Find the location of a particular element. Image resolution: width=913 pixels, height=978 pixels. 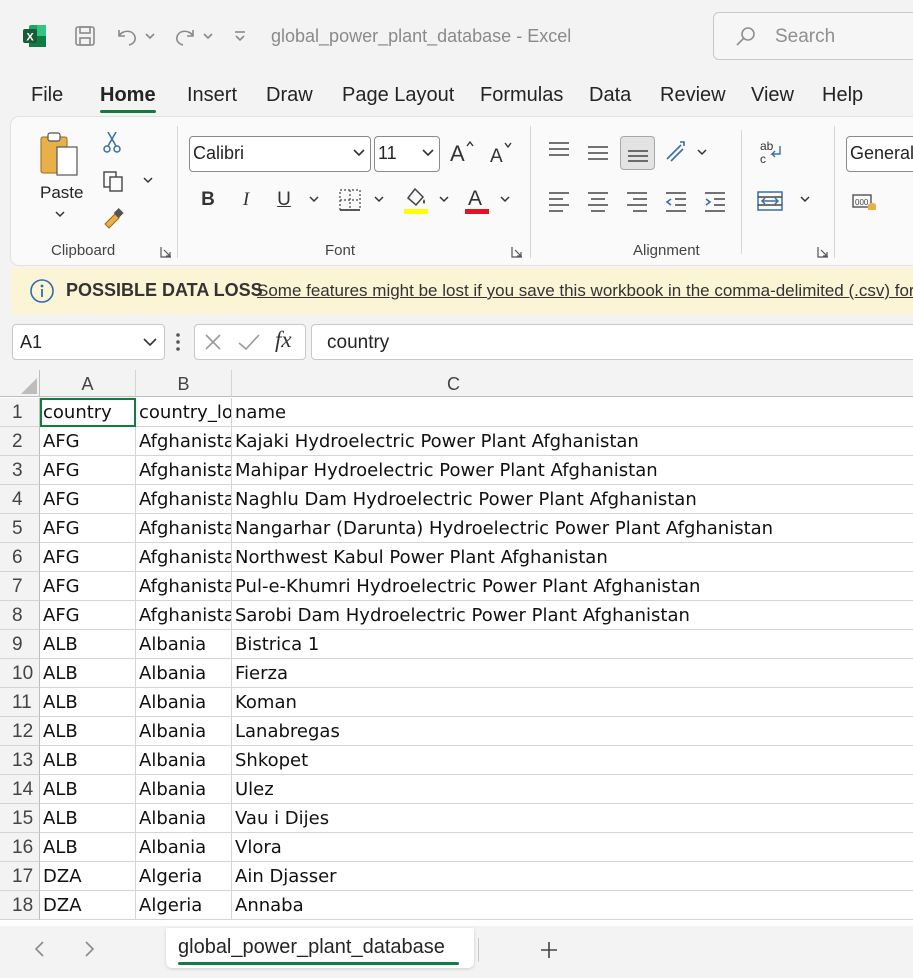

bold-button: B is located at coordinates (208, 200).